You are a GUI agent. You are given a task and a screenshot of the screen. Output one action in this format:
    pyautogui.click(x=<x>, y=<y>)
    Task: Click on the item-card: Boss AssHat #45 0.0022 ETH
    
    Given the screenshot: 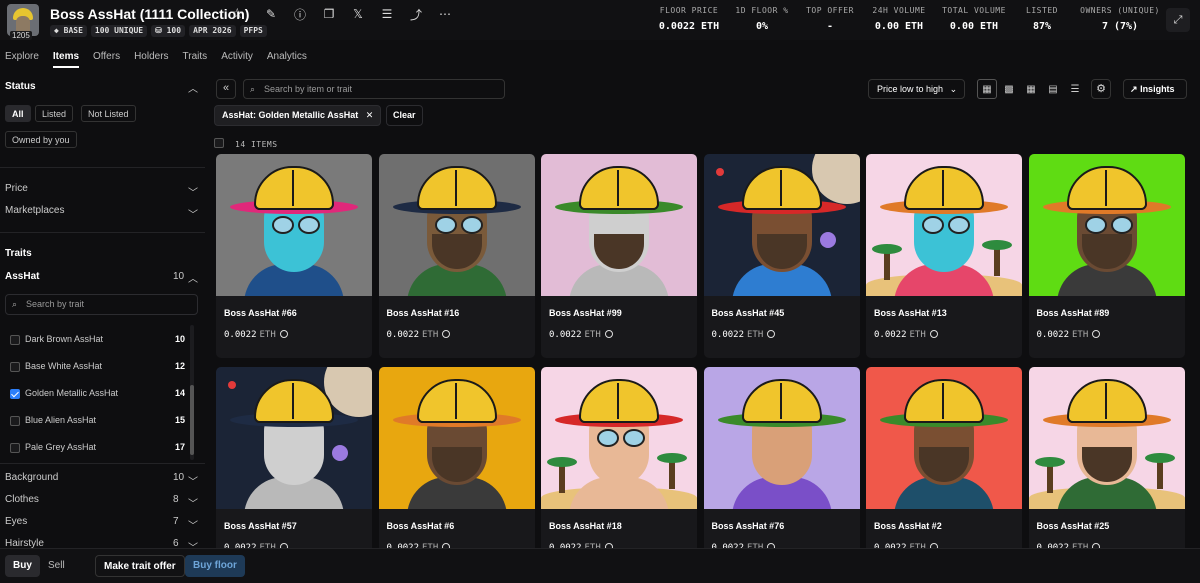 What is the action you would take?
    pyautogui.click(x=781, y=256)
    